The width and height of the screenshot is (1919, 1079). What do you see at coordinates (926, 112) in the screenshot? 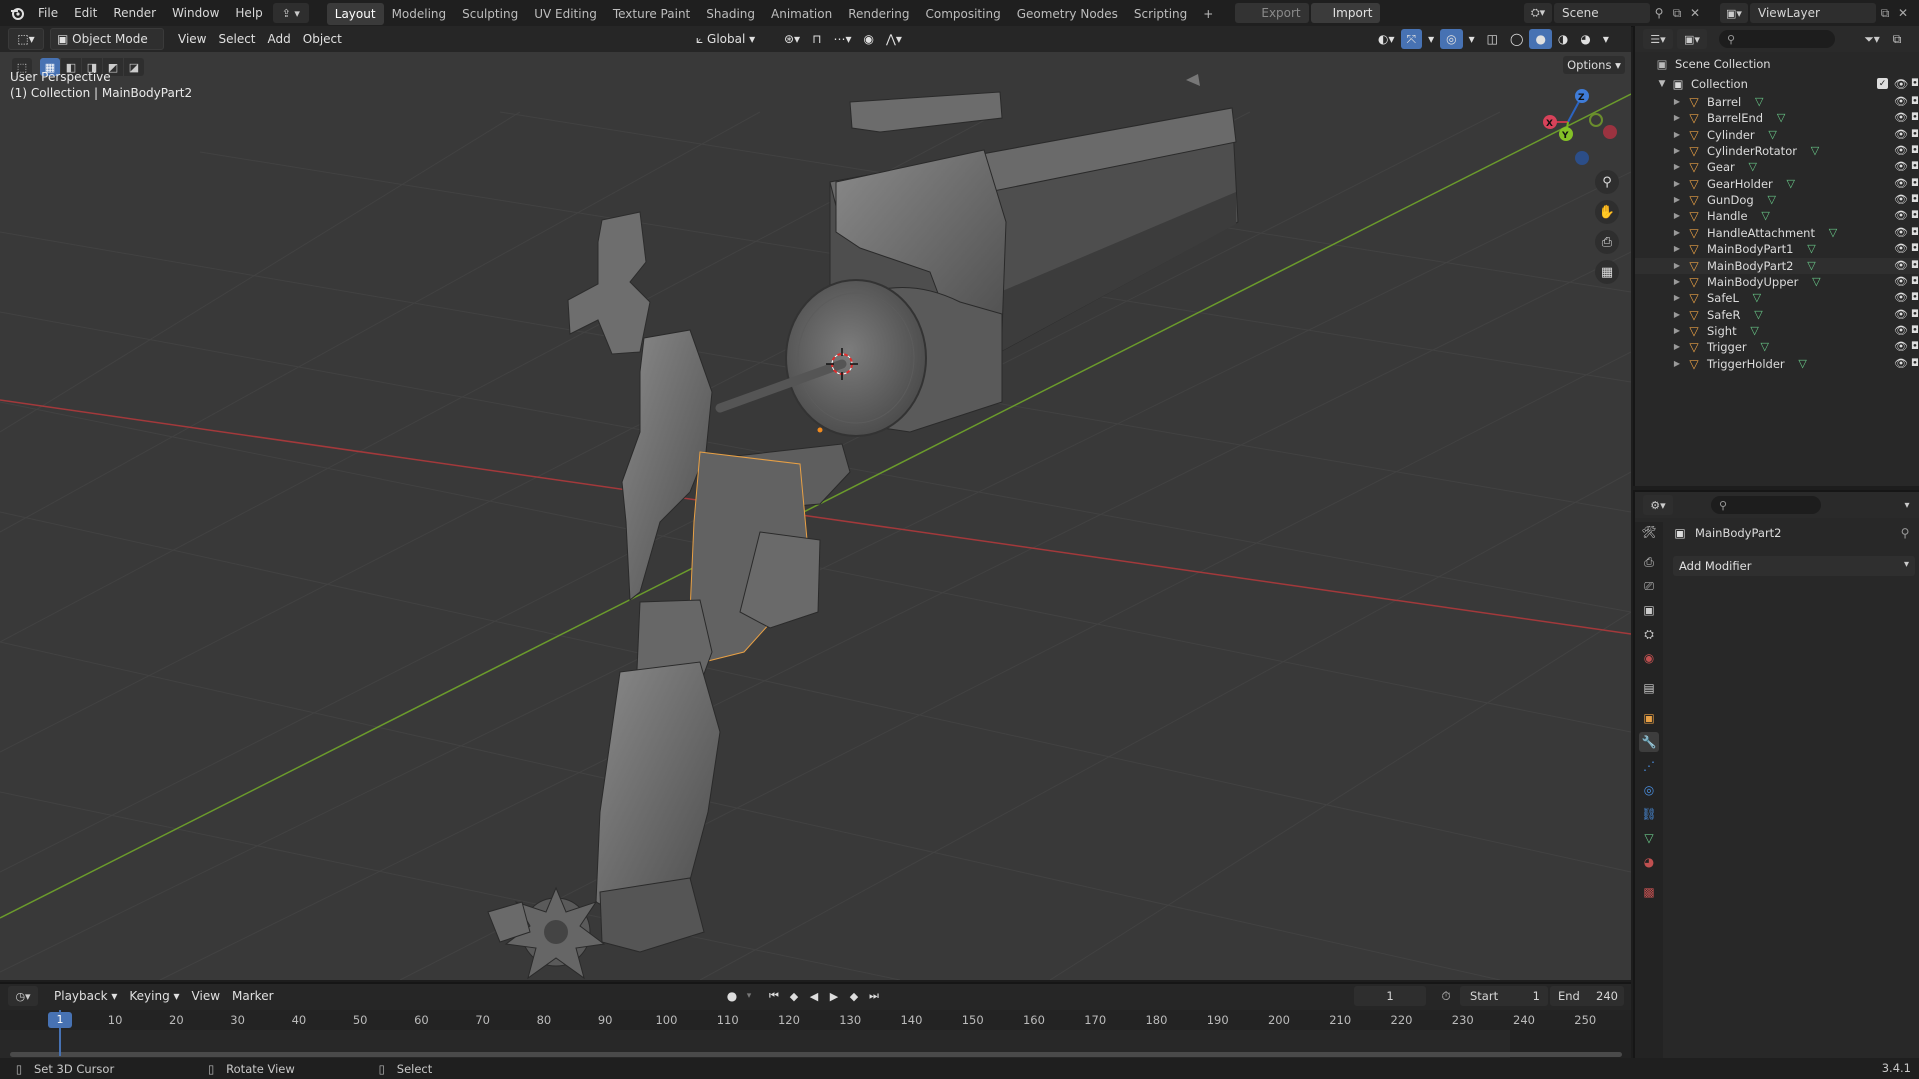
I see `sight-mesh` at bounding box center [926, 112].